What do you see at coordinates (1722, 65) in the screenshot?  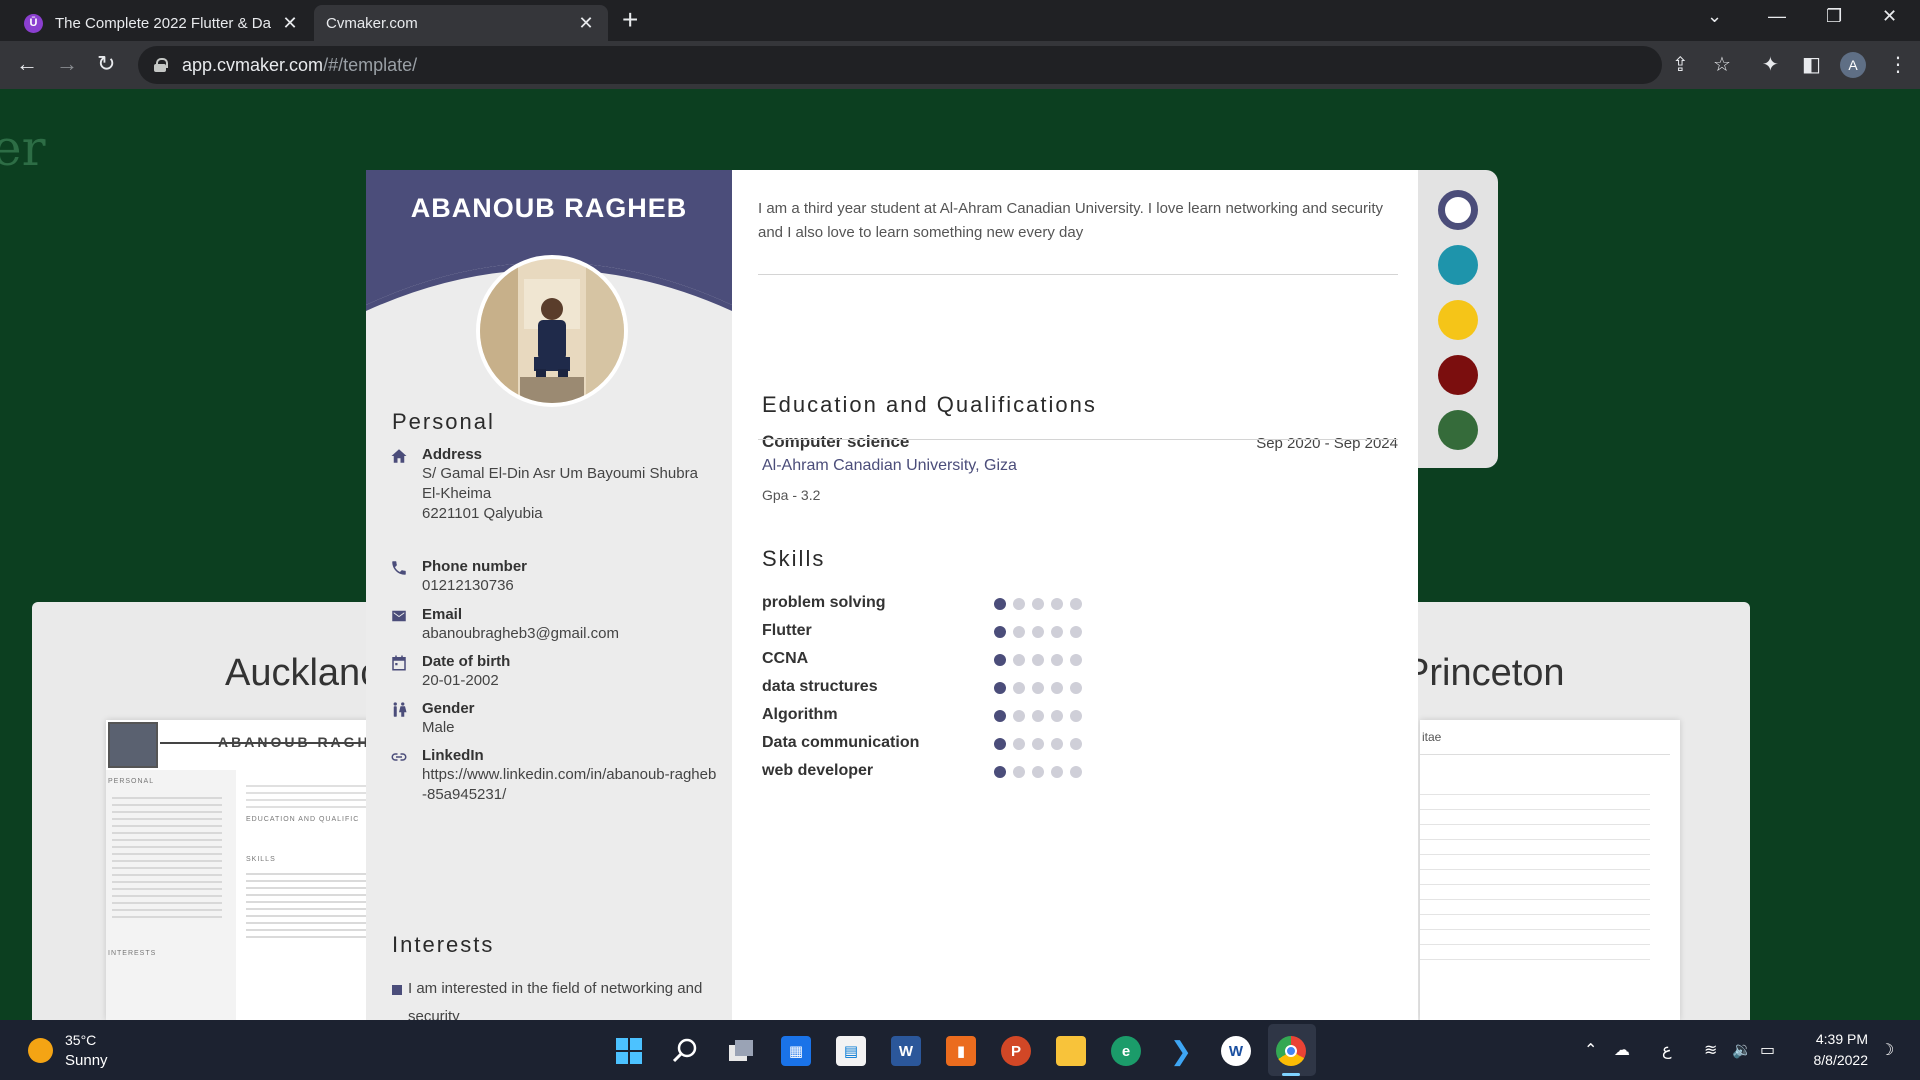 I see `bookmark-star-icon: ☆` at bounding box center [1722, 65].